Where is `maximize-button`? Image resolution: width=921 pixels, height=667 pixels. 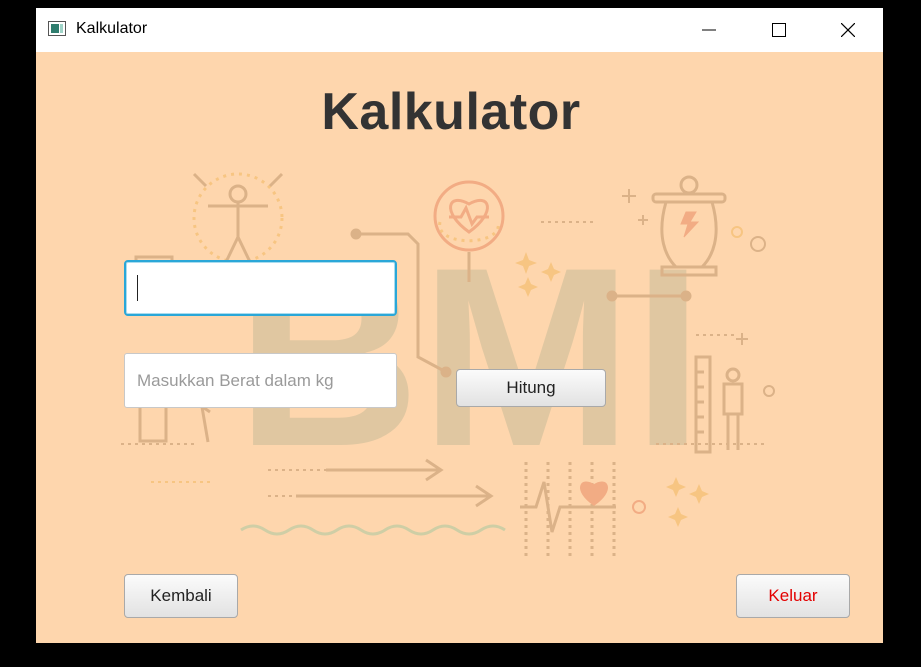
maximize-button is located at coordinates (779, 30).